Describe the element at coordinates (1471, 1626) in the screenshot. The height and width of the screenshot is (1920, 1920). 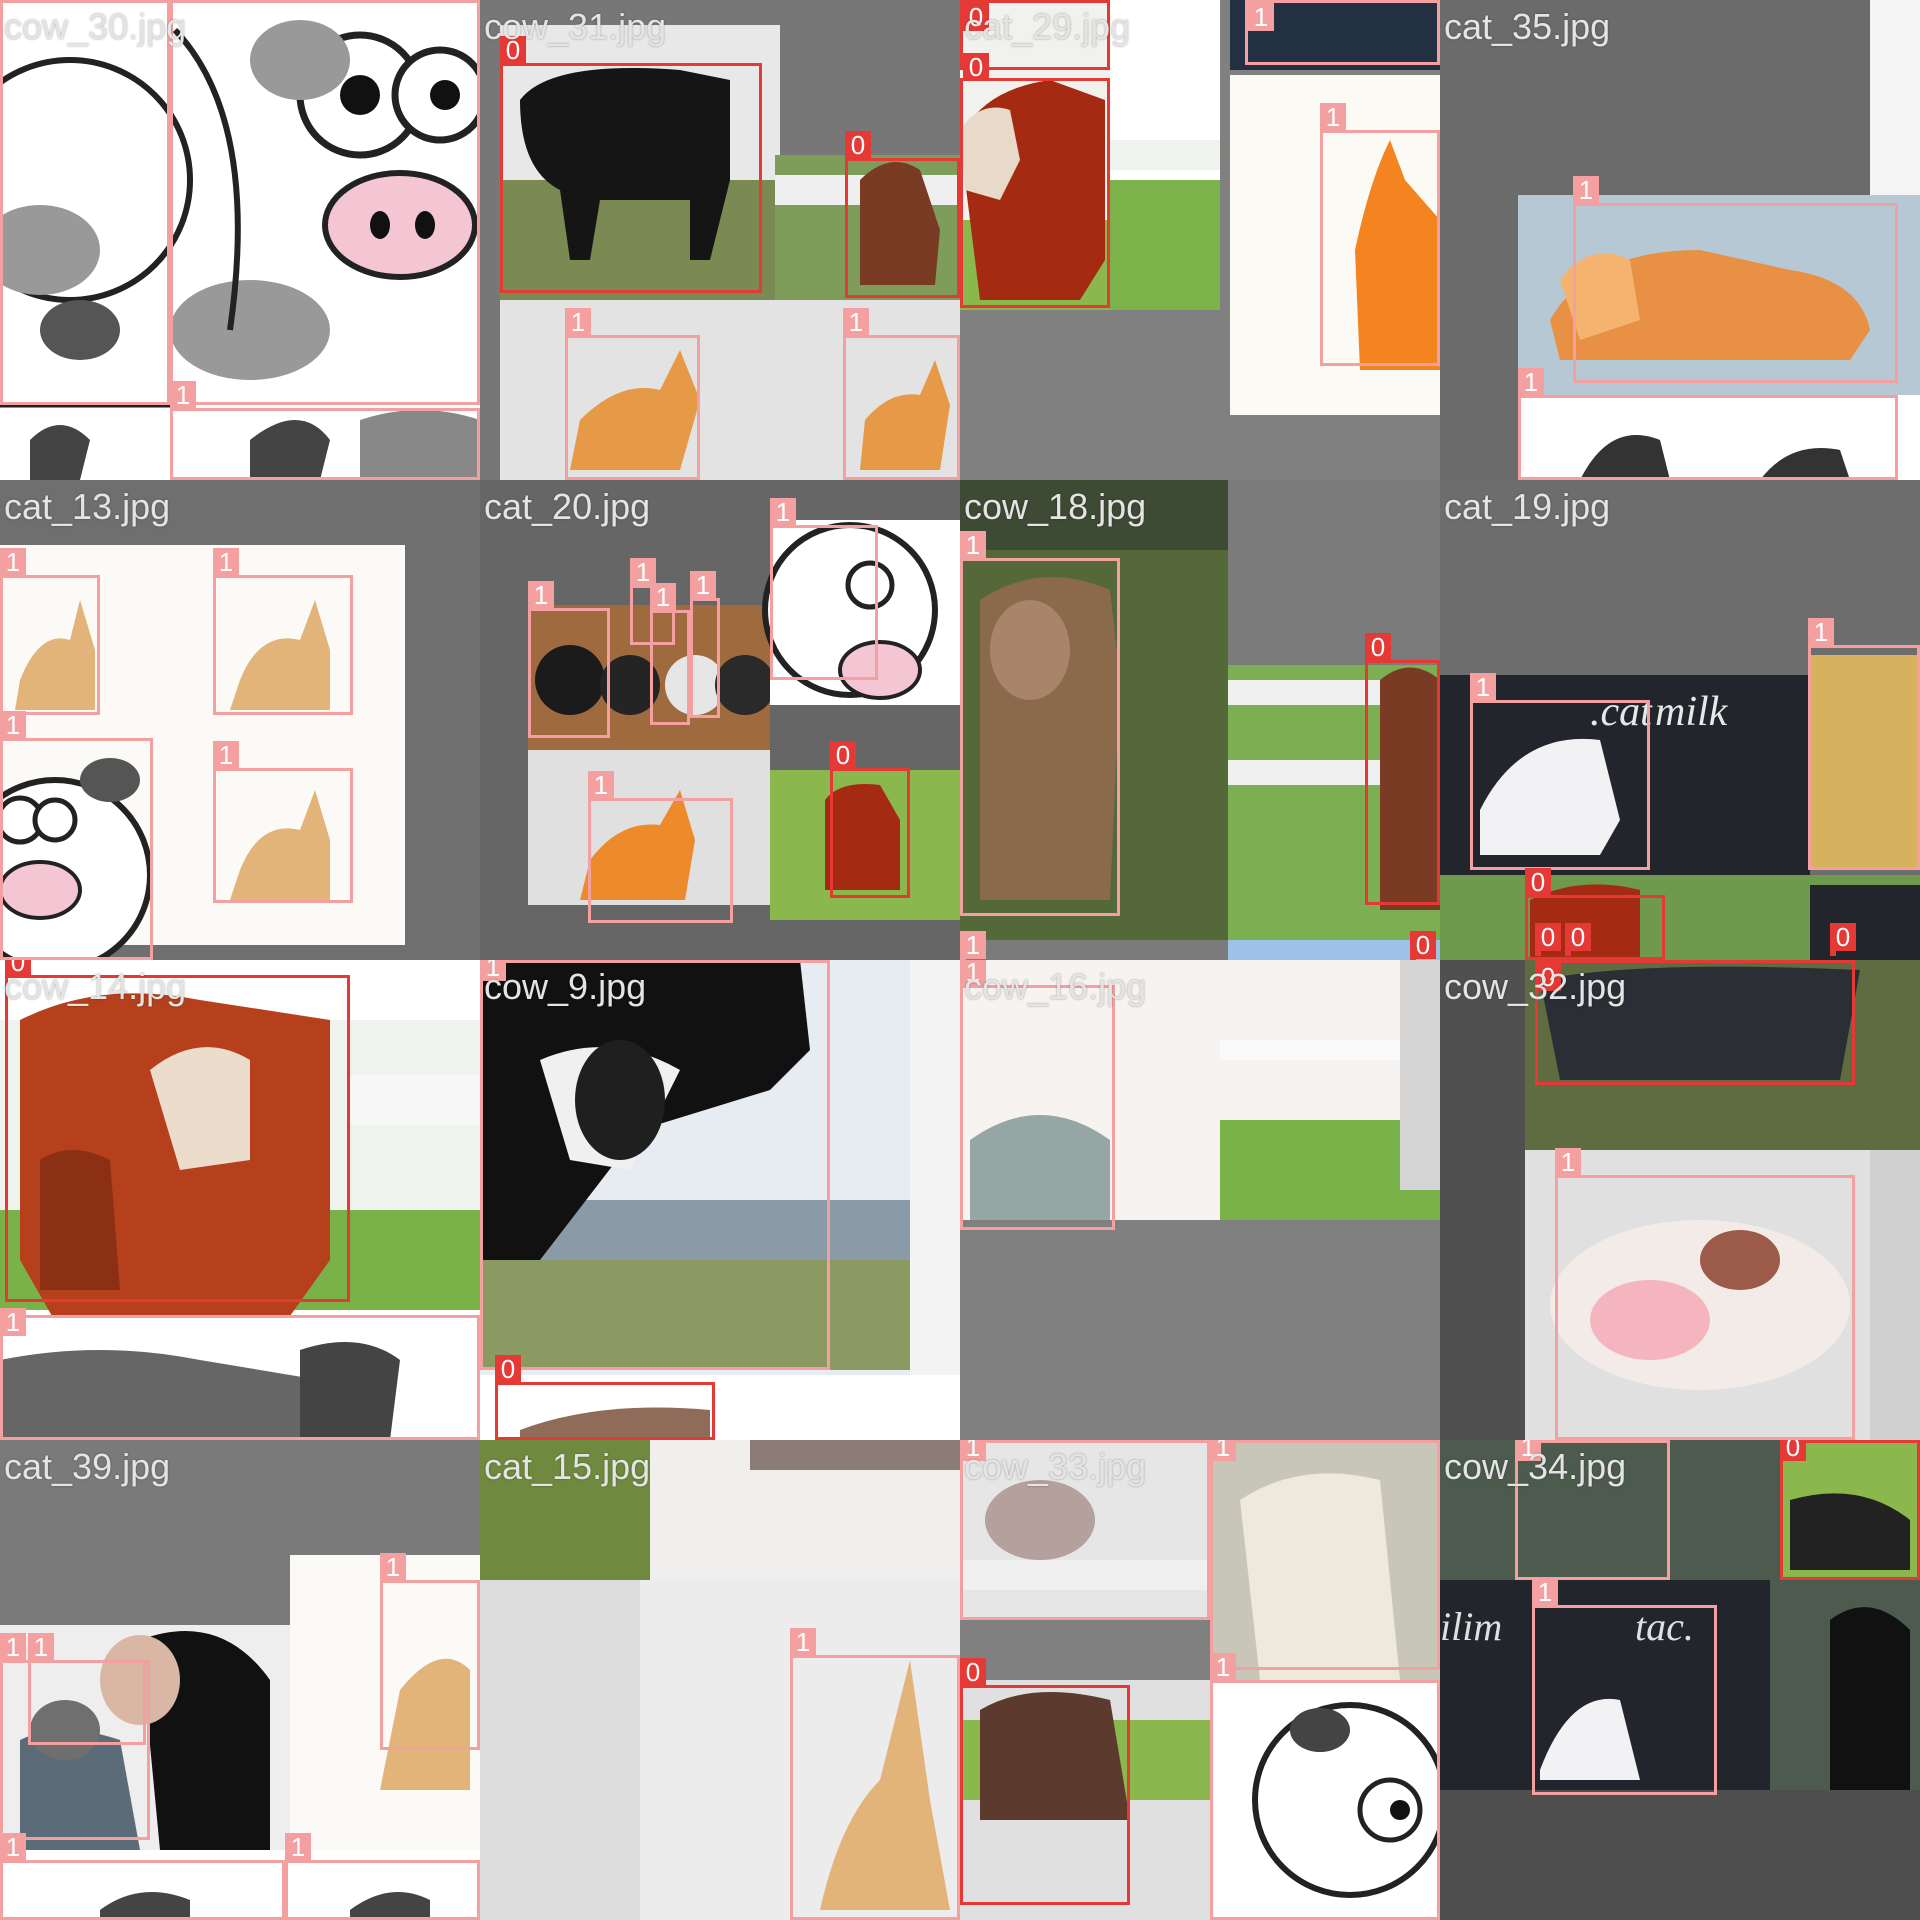
I see `svg-text: ilim` at that location.